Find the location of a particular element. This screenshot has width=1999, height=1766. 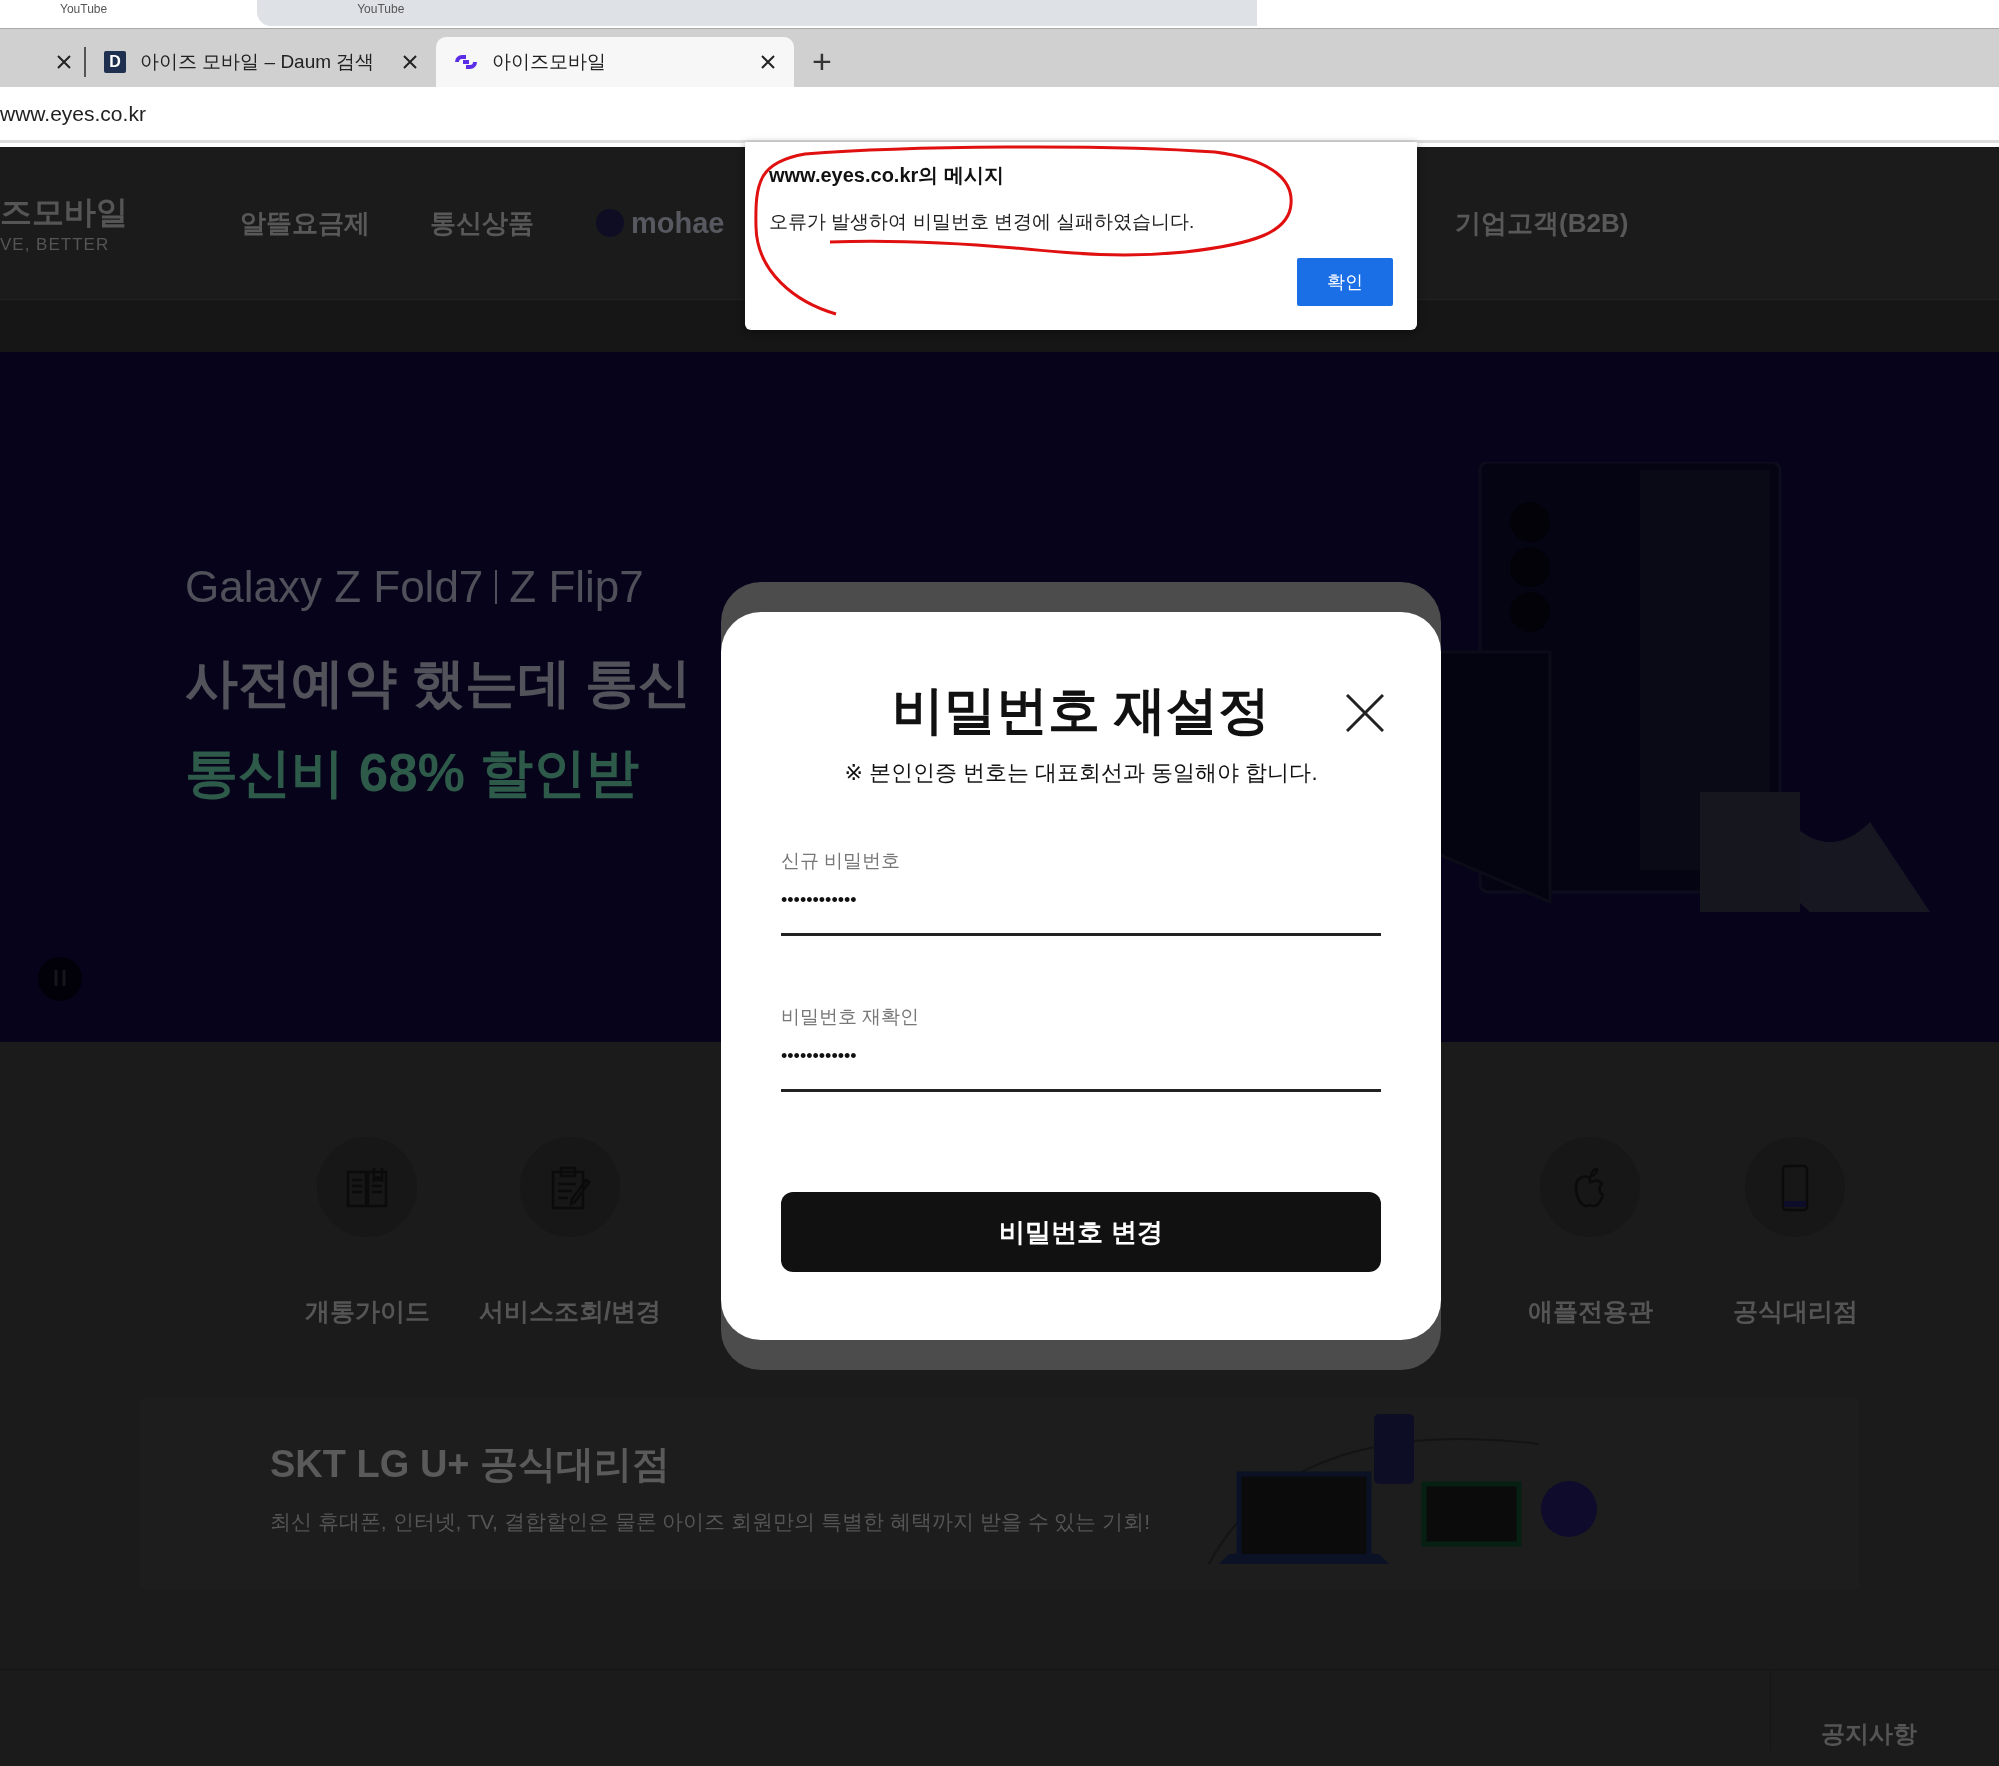

dialog-note: ※ 본인인증 번호는 대표회선과 동일해야 합니다. is located at coordinates (1081, 773).